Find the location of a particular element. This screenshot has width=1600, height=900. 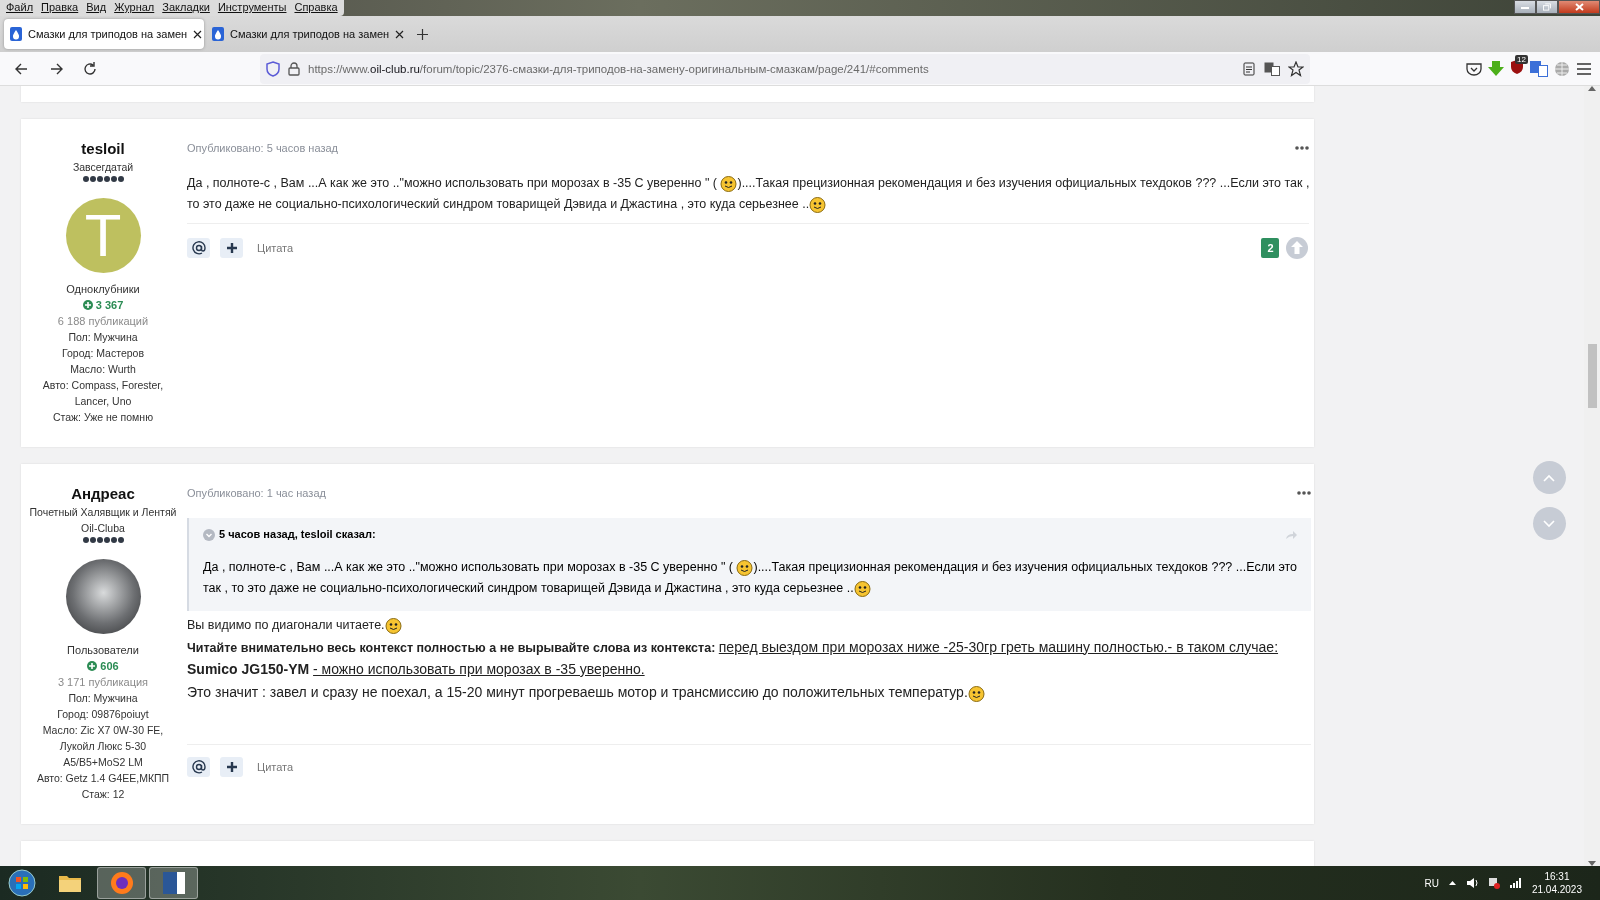

publish-date: Опубликовано: 1 час назад is located at coordinates (256, 493).